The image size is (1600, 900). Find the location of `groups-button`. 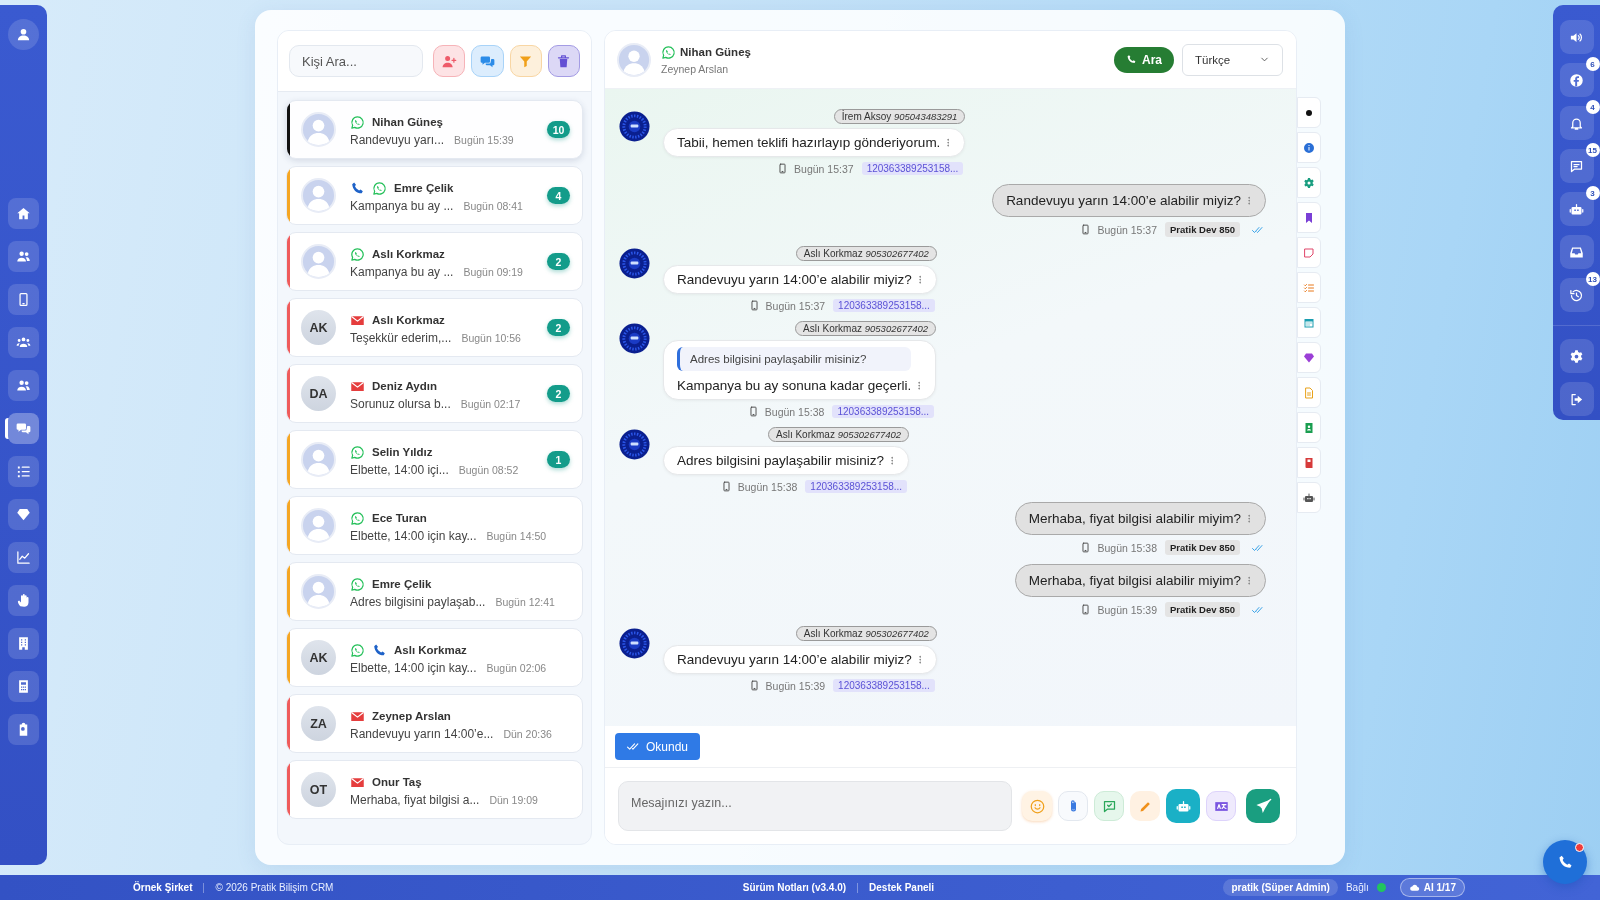

groups-button is located at coordinates (487, 61).